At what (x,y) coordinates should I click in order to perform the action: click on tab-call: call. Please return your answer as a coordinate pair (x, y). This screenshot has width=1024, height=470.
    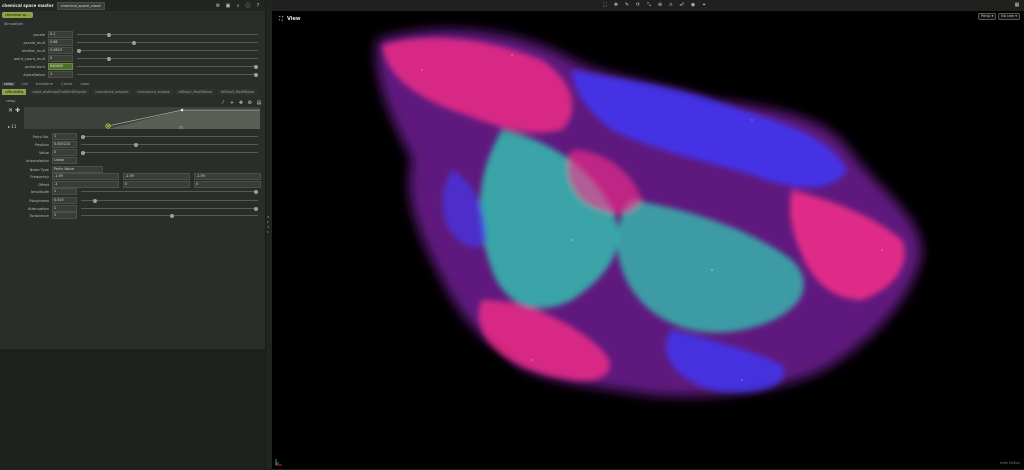
    Looking at the image, I should click on (24, 84).